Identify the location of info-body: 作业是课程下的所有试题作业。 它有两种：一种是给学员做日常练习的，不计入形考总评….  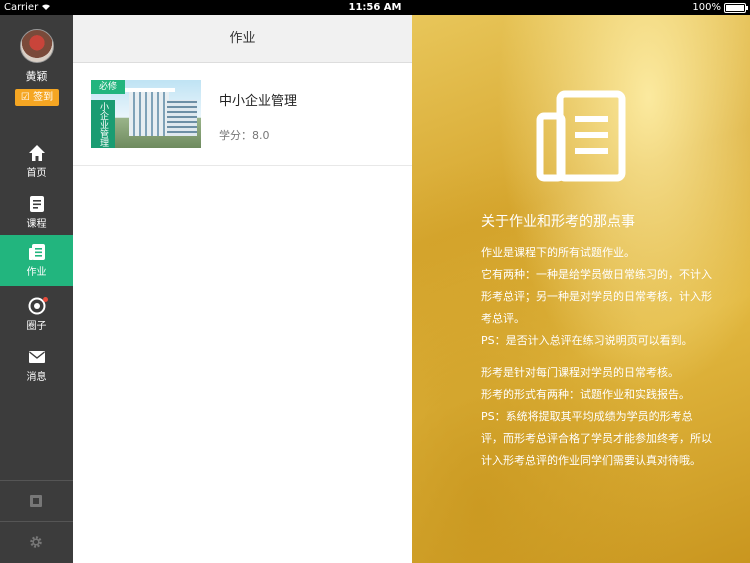
(597, 357).